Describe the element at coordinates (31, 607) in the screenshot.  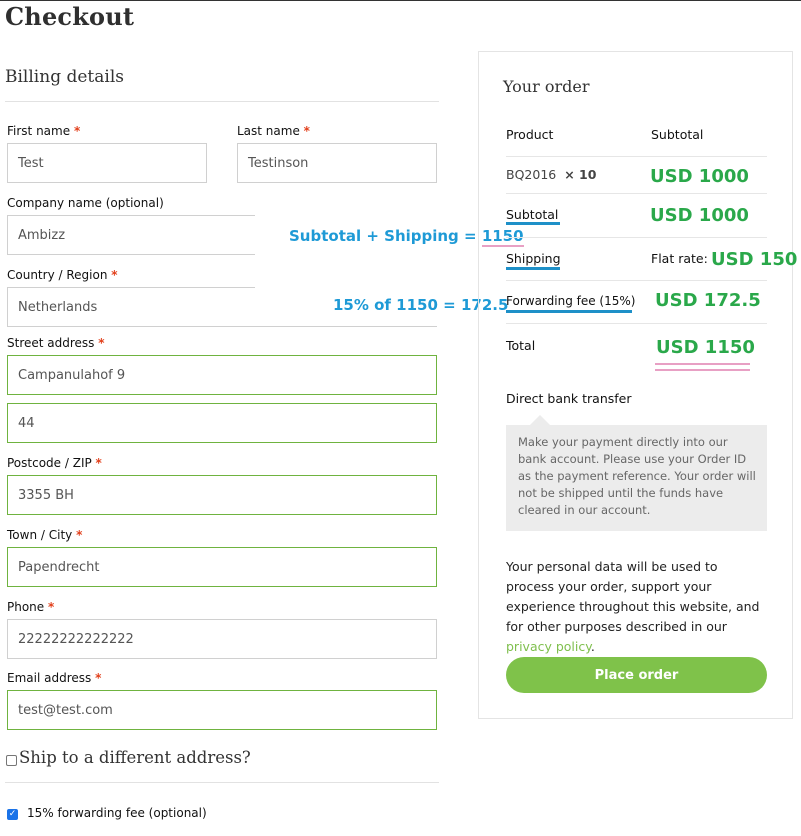
I see `phone-label: Phone *` at that location.